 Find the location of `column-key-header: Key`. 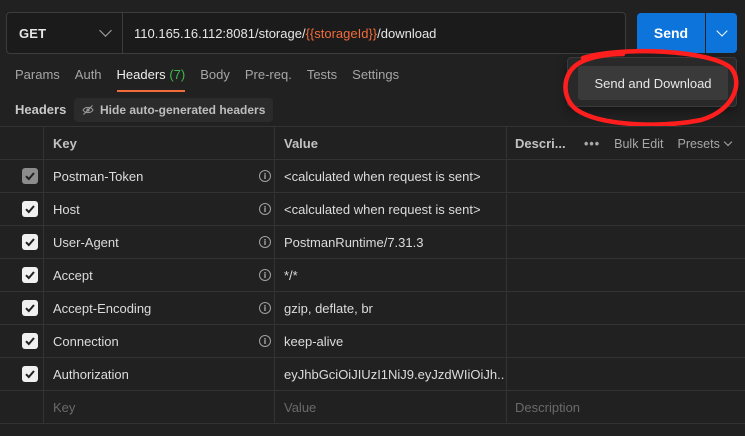

column-key-header: Key is located at coordinates (65, 143).